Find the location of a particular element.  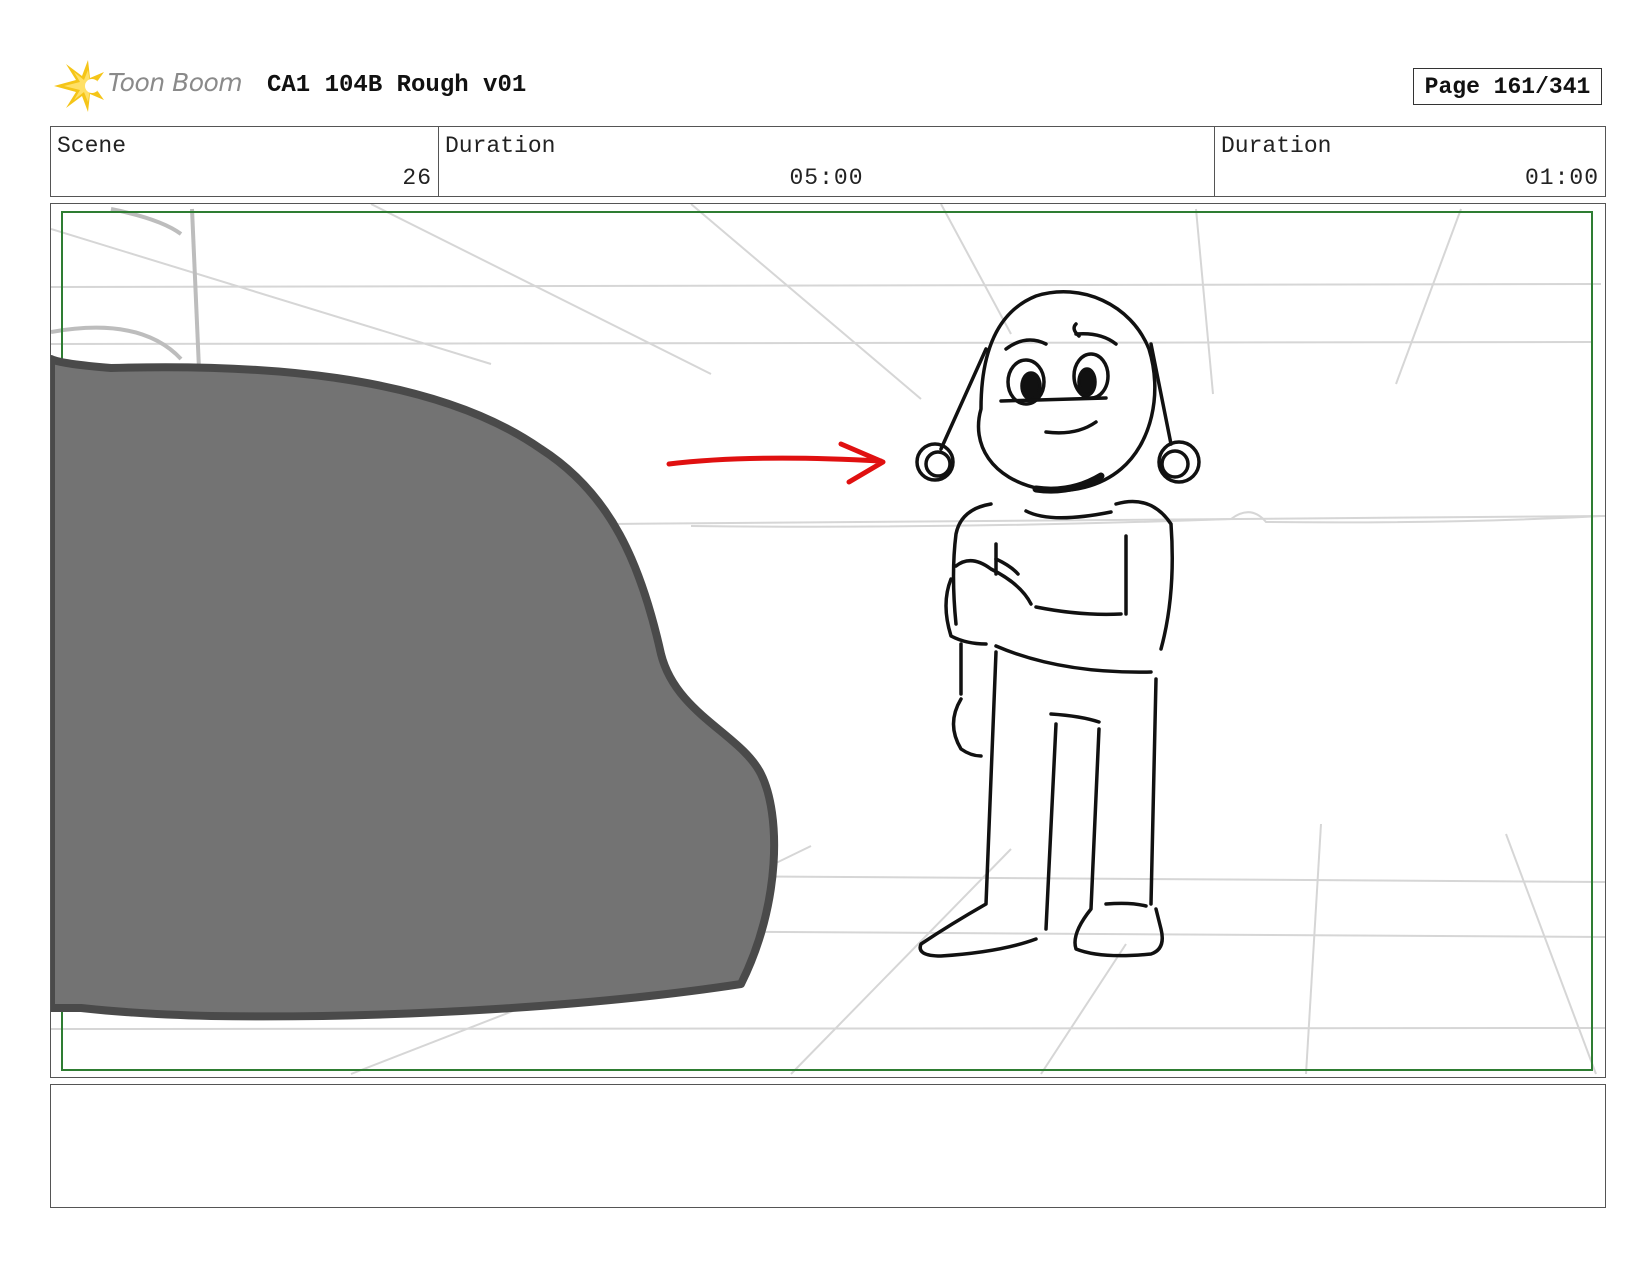

scene-info-row: Scene 26 Duration 05:00 Duration 01:00 is located at coordinates (828, 161).